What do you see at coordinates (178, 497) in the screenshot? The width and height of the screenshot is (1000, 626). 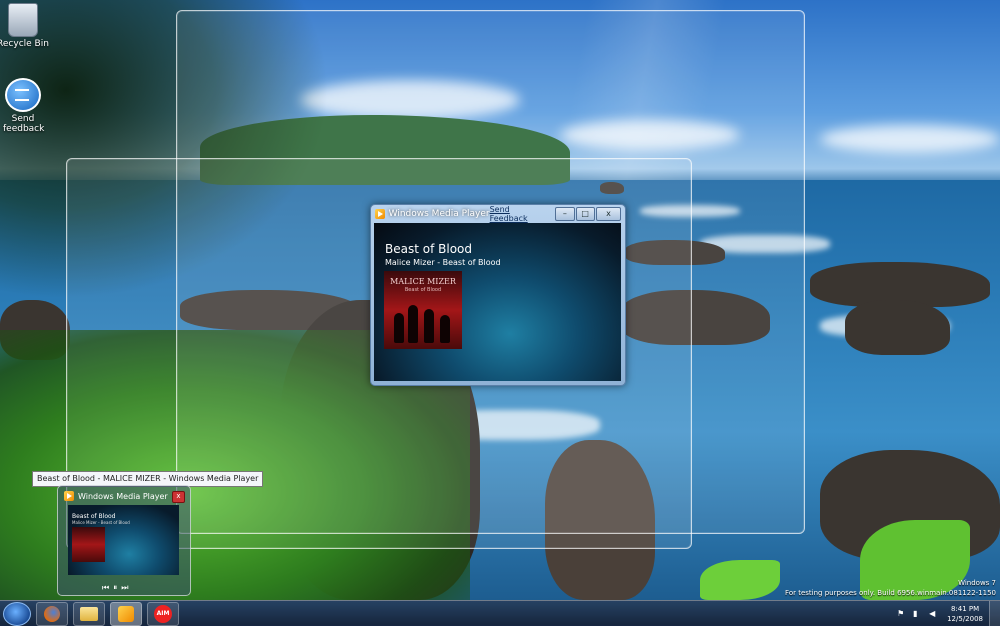 I see `thumbnail-close-button: x` at bounding box center [178, 497].